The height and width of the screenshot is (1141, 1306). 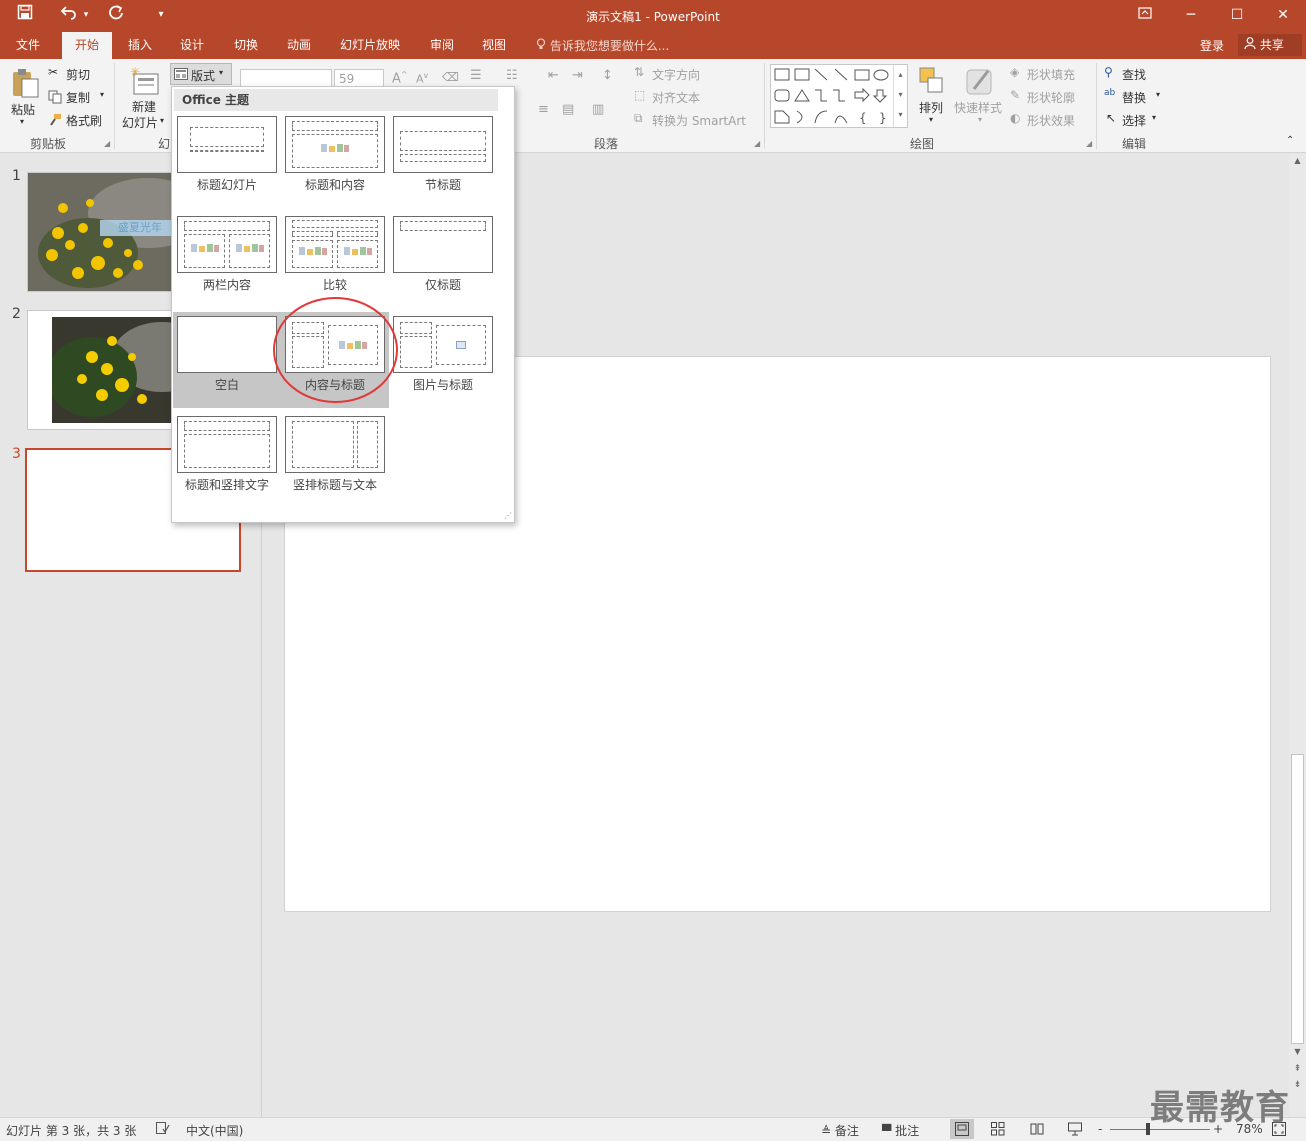 What do you see at coordinates (543, 109) in the screenshot?
I see `align-right-icon: ≡` at bounding box center [543, 109].